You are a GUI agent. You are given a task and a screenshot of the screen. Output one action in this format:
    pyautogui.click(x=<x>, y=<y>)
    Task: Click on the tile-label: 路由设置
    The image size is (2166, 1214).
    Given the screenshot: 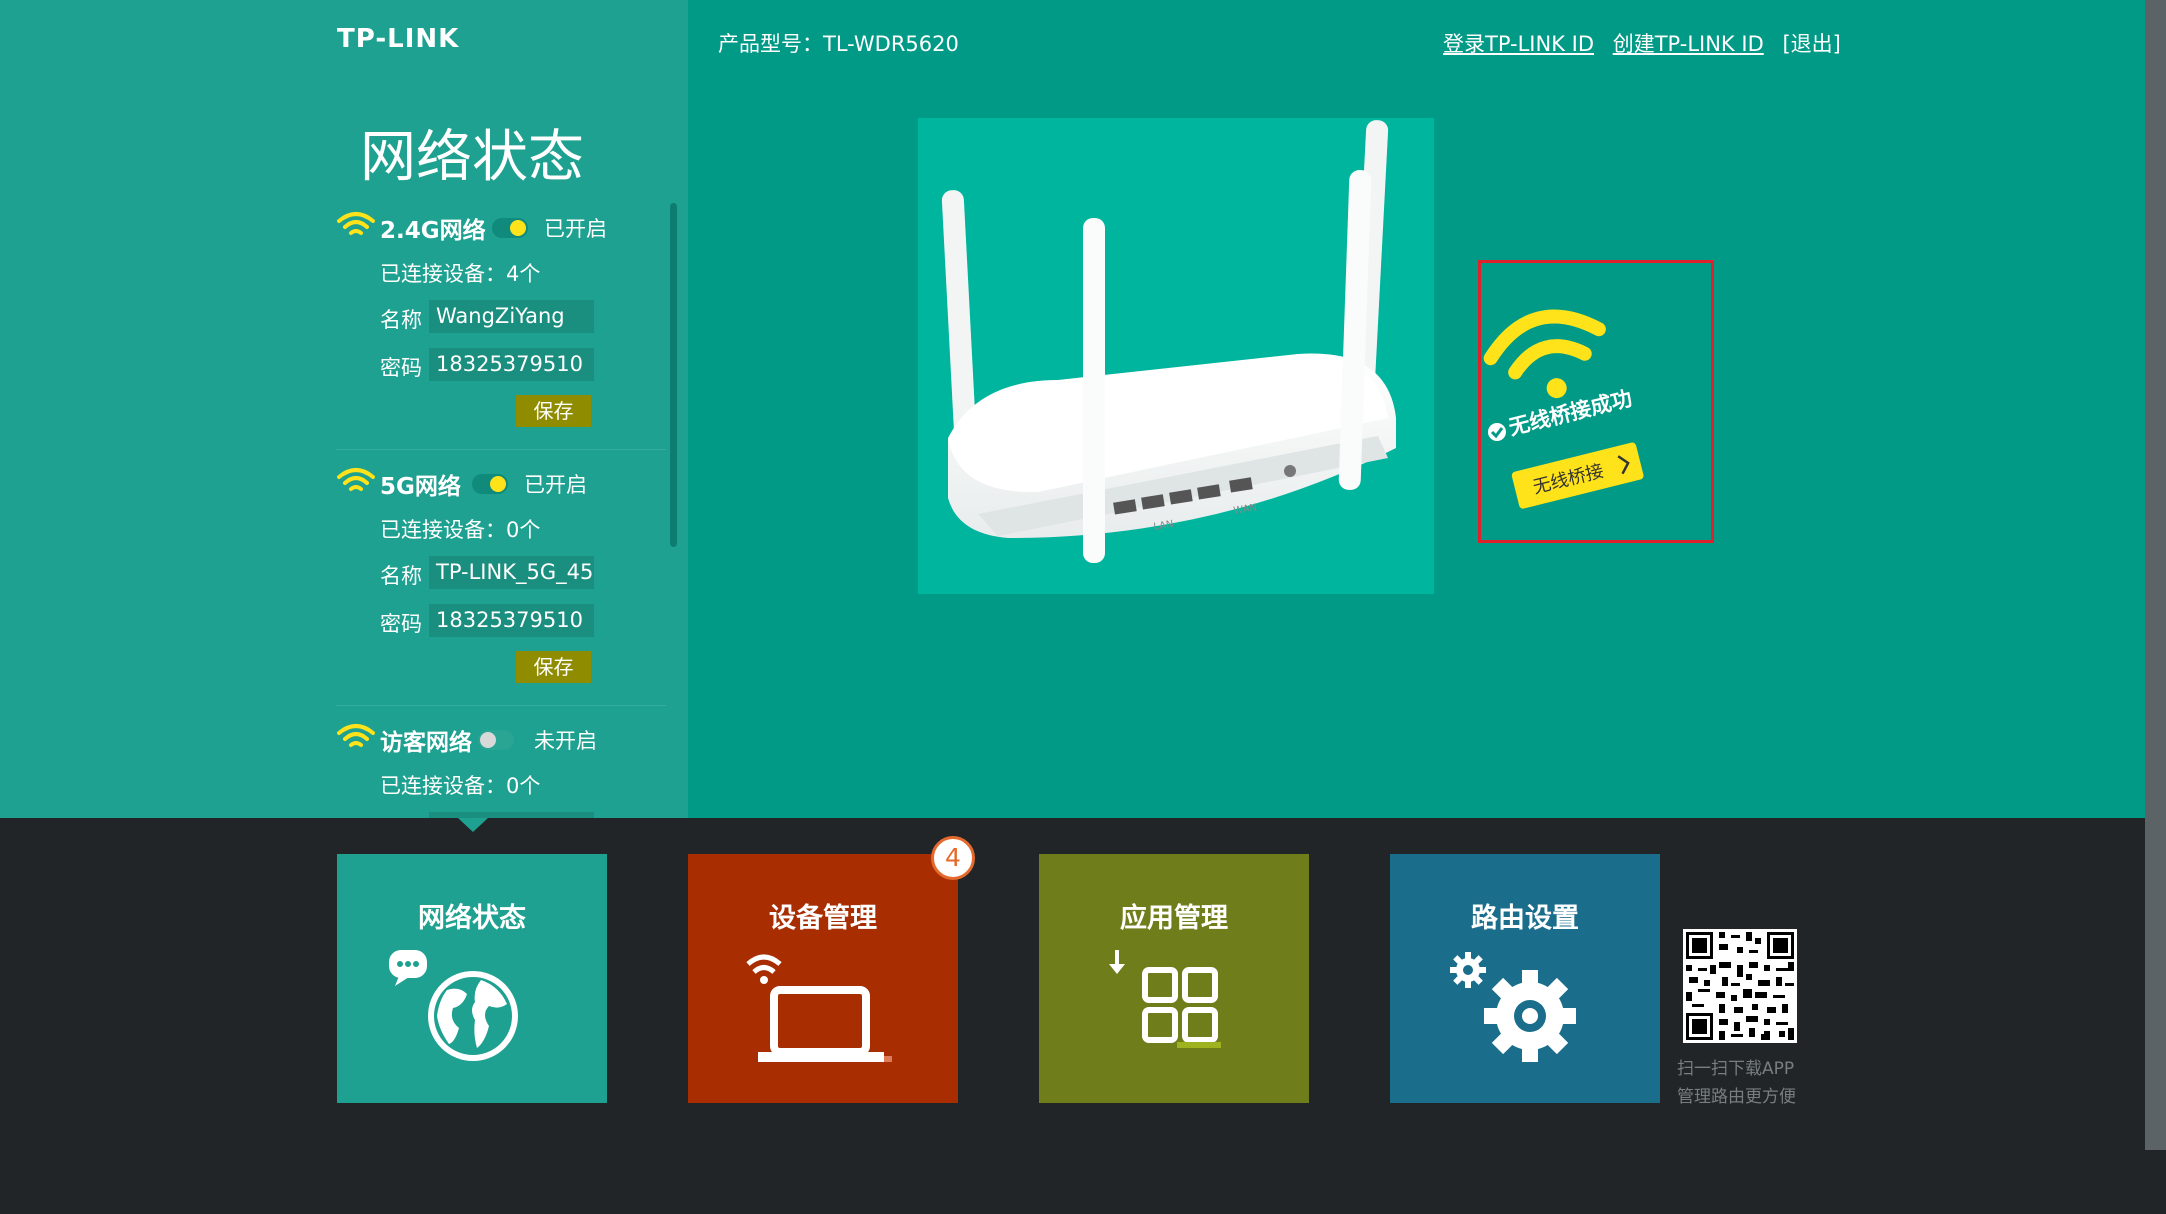 What is the action you would take?
    pyautogui.click(x=1525, y=918)
    